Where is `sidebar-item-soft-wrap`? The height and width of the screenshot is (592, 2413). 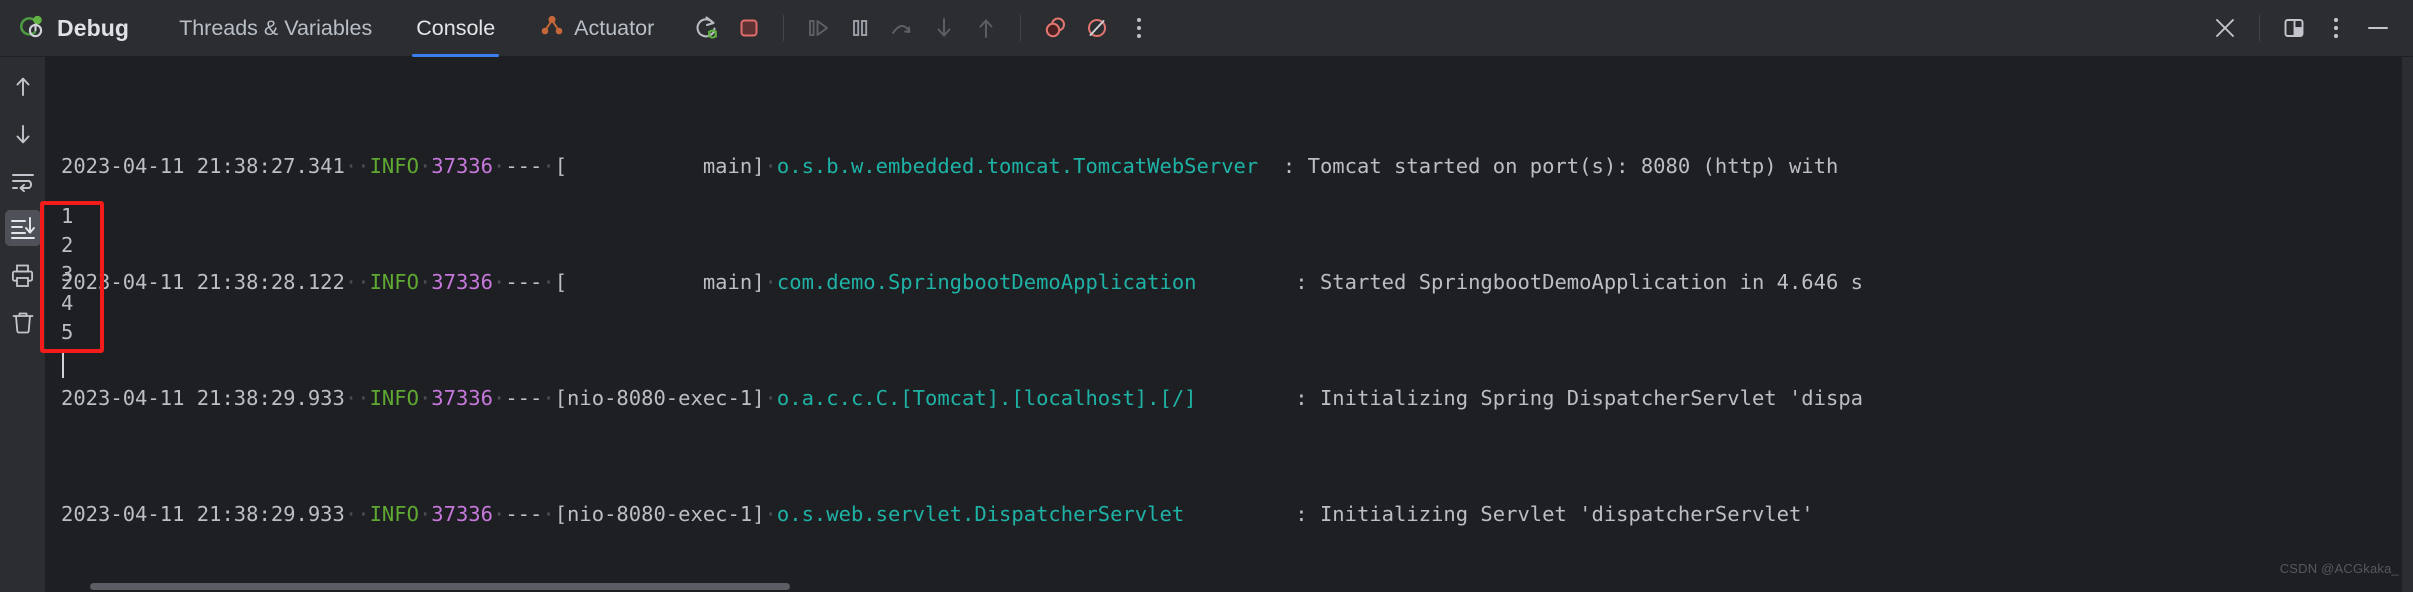 sidebar-item-soft-wrap is located at coordinates (23, 181).